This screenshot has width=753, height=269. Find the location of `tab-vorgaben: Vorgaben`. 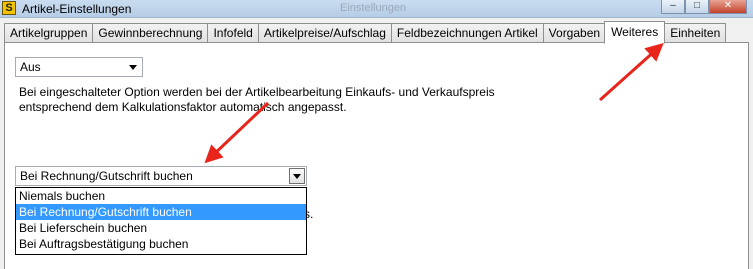

tab-vorgaben: Vorgaben is located at coordinates (574, 33).